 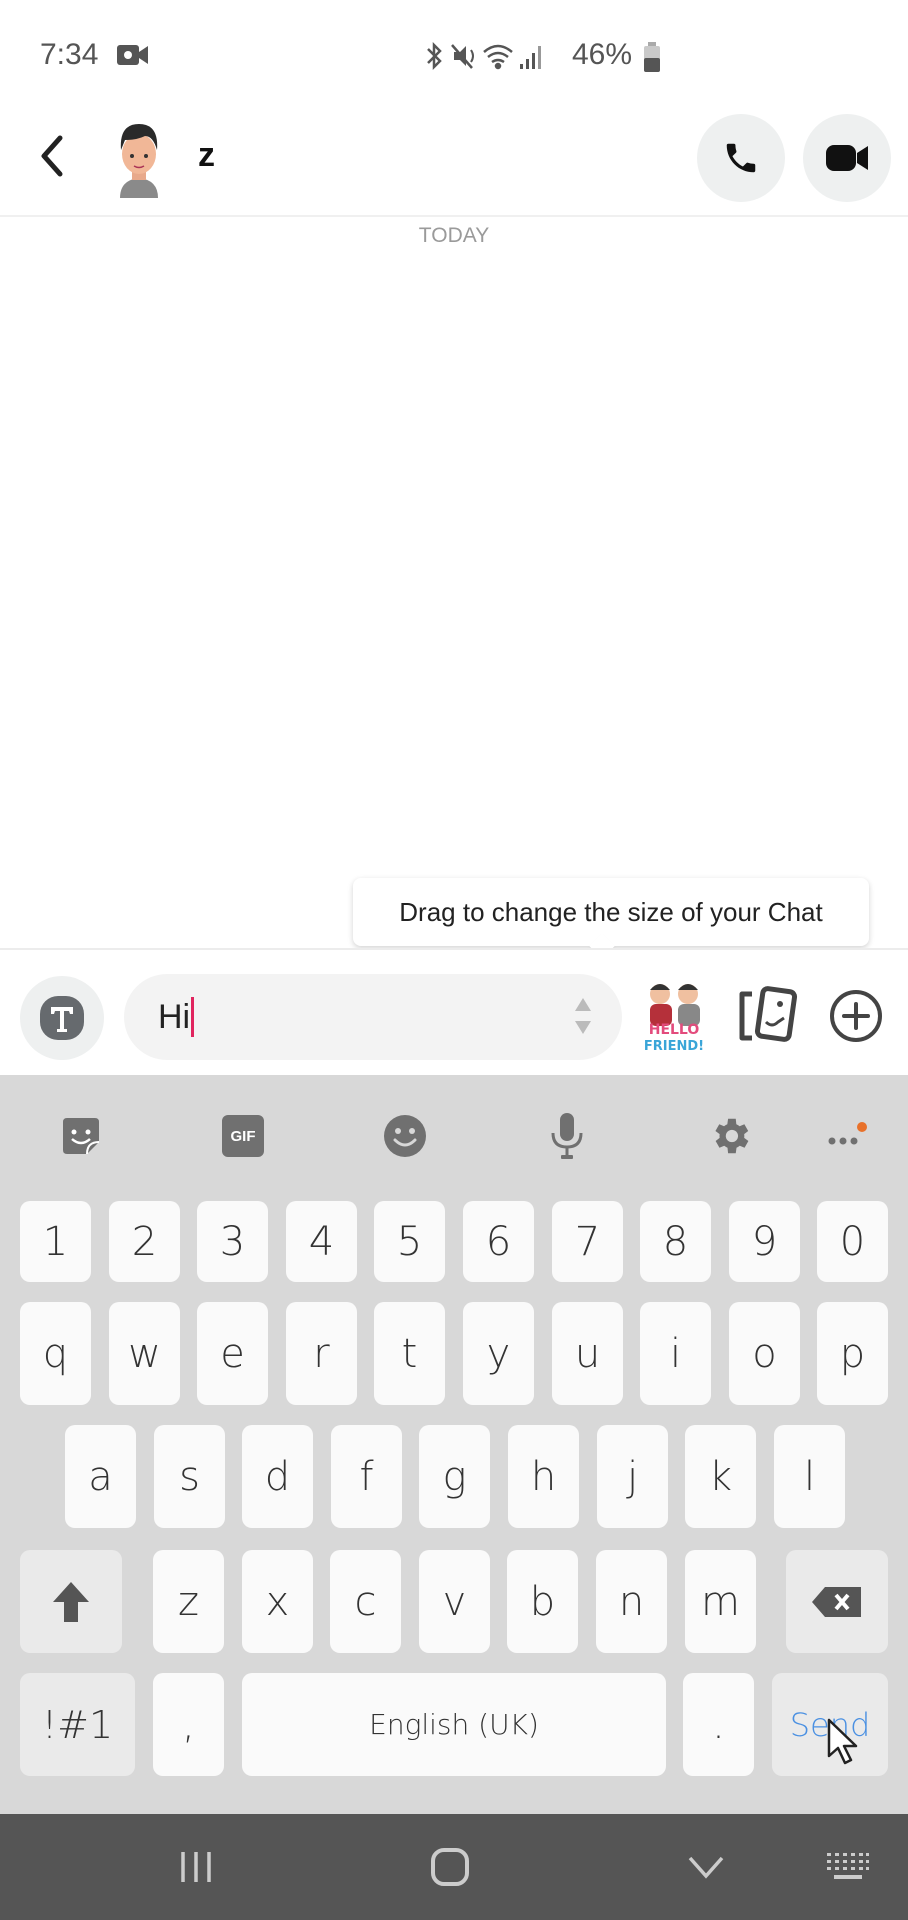 What do you see at coordinates (631, 1601) in the screenshot?
I see `key-n: n` at bounding box center [631, 1601].